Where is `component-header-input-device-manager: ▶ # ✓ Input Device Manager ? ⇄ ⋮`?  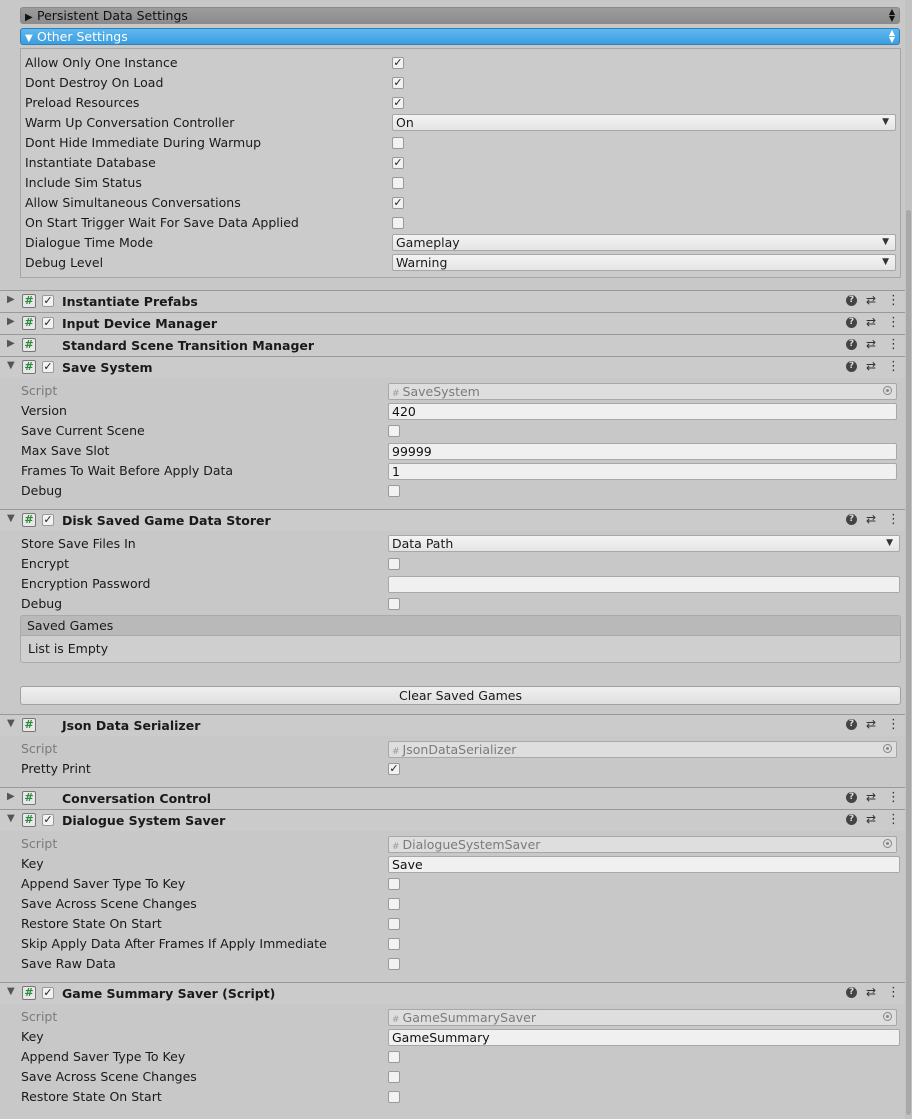
component-header-input-device-manager: ▶ # ✓ Input Device Manager ? ⇄ ⋮ is located at coordinates (452, 323).